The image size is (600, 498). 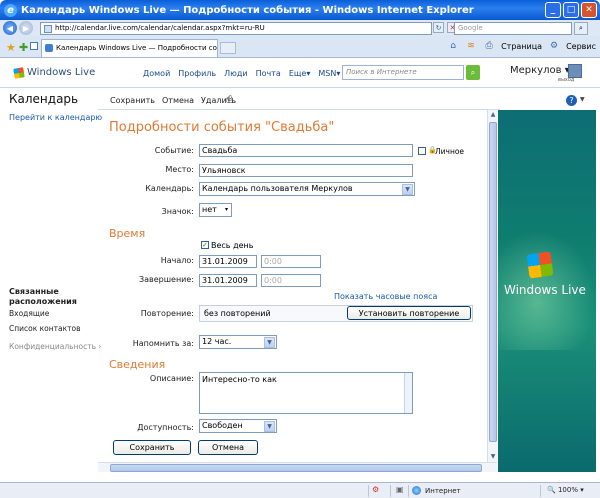 I want to click on status-bar: ⚙ ▣ Интернет 🔍 100% ▾, so click(x=300, y=490).